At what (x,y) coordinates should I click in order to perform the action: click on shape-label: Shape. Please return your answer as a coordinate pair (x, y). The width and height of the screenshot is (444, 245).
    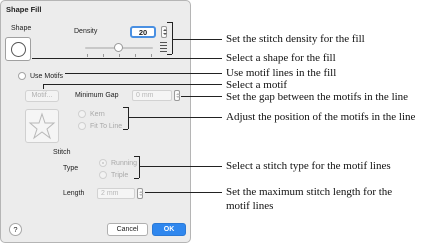
    Looking at the image, I should click on (21, 28).